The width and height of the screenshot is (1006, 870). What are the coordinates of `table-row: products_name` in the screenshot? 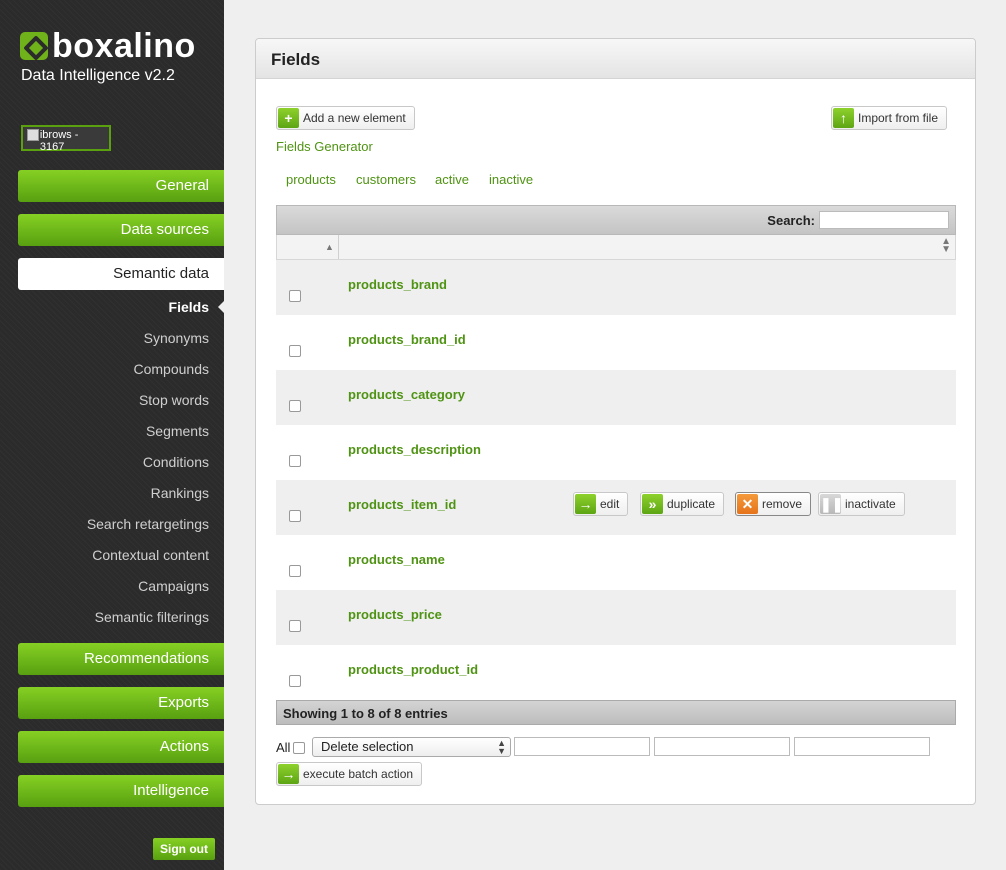 It's located at (616, 562).